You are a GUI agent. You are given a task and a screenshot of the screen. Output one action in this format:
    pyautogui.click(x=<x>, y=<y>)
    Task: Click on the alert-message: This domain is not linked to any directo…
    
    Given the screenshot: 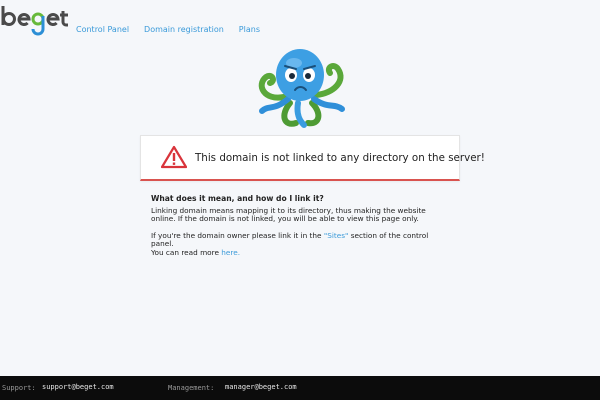 What is the action you would take?
    pyautogui.click(x=340, y=158)
    